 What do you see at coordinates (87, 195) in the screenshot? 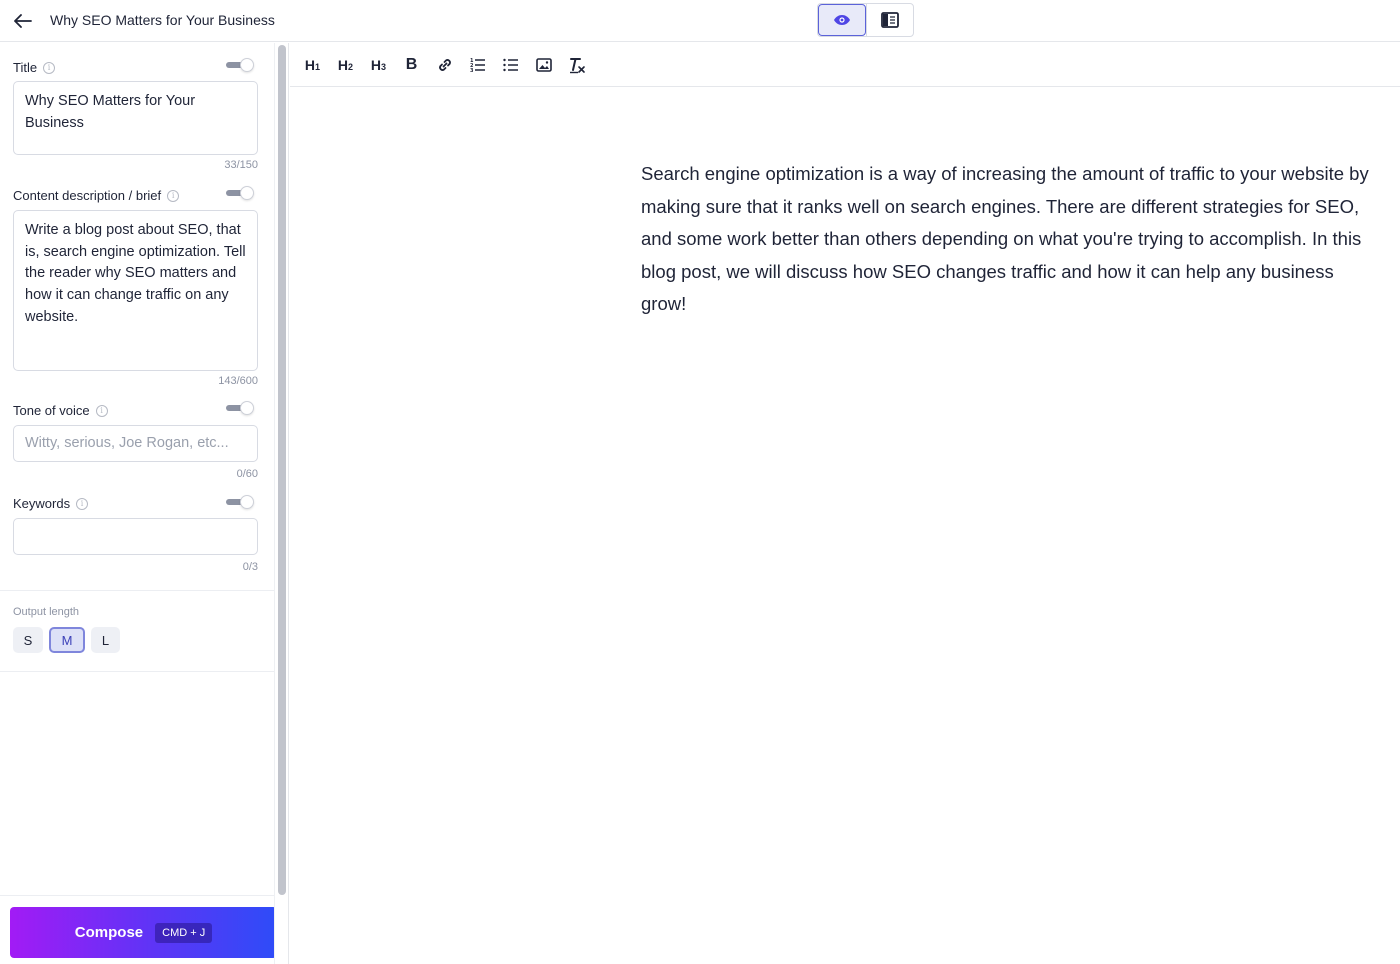
I see `description-label: Content description / brief` at bounding box center [87, 195].